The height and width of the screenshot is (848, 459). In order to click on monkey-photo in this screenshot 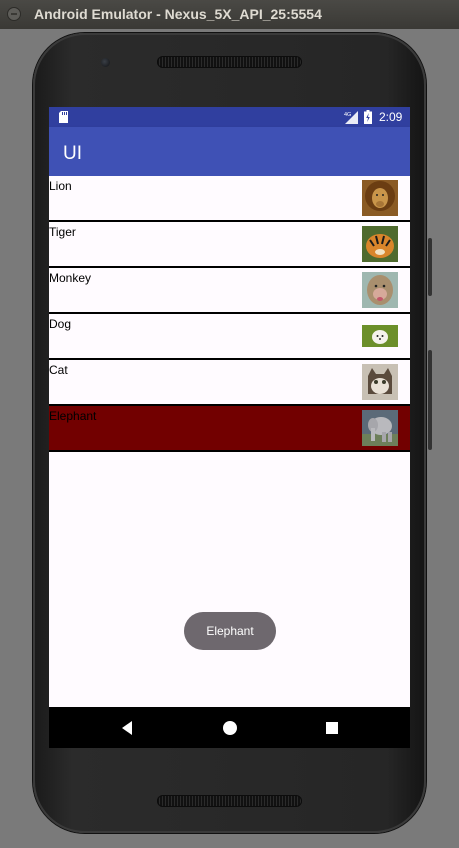, I will do `click(380, 290)`.